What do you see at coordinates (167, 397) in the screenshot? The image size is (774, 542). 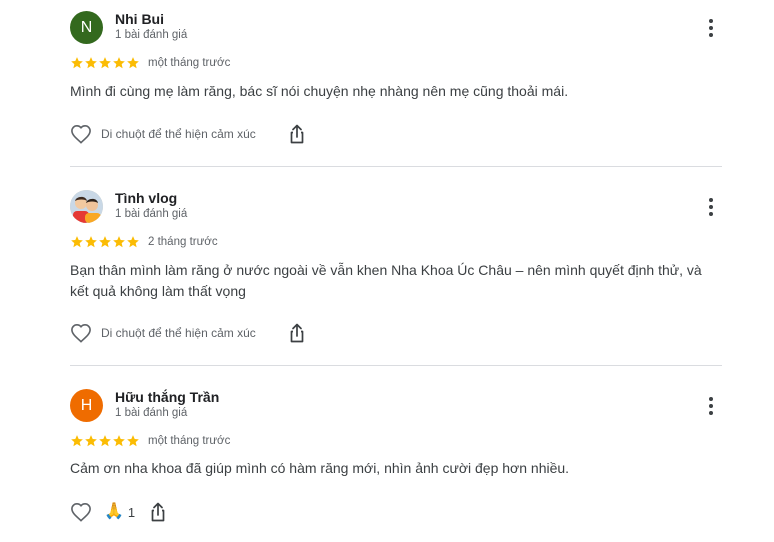 I see `author-name: Hữu thắng Trần` at bounding box center [167, 397].